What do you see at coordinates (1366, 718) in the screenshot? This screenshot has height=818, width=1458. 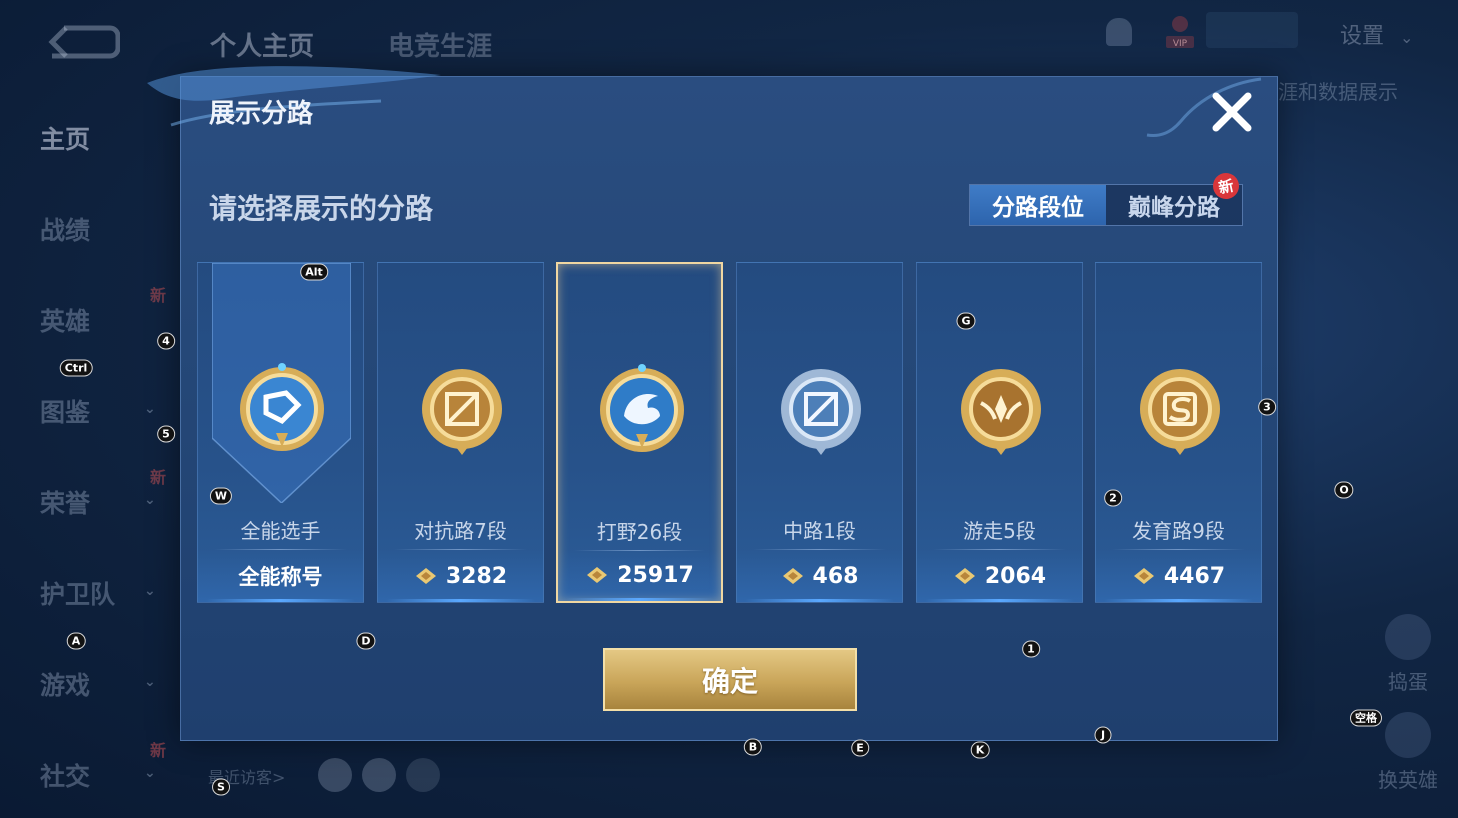 I see `key-hint-space: 空格` at bounding box center [1366, 718].